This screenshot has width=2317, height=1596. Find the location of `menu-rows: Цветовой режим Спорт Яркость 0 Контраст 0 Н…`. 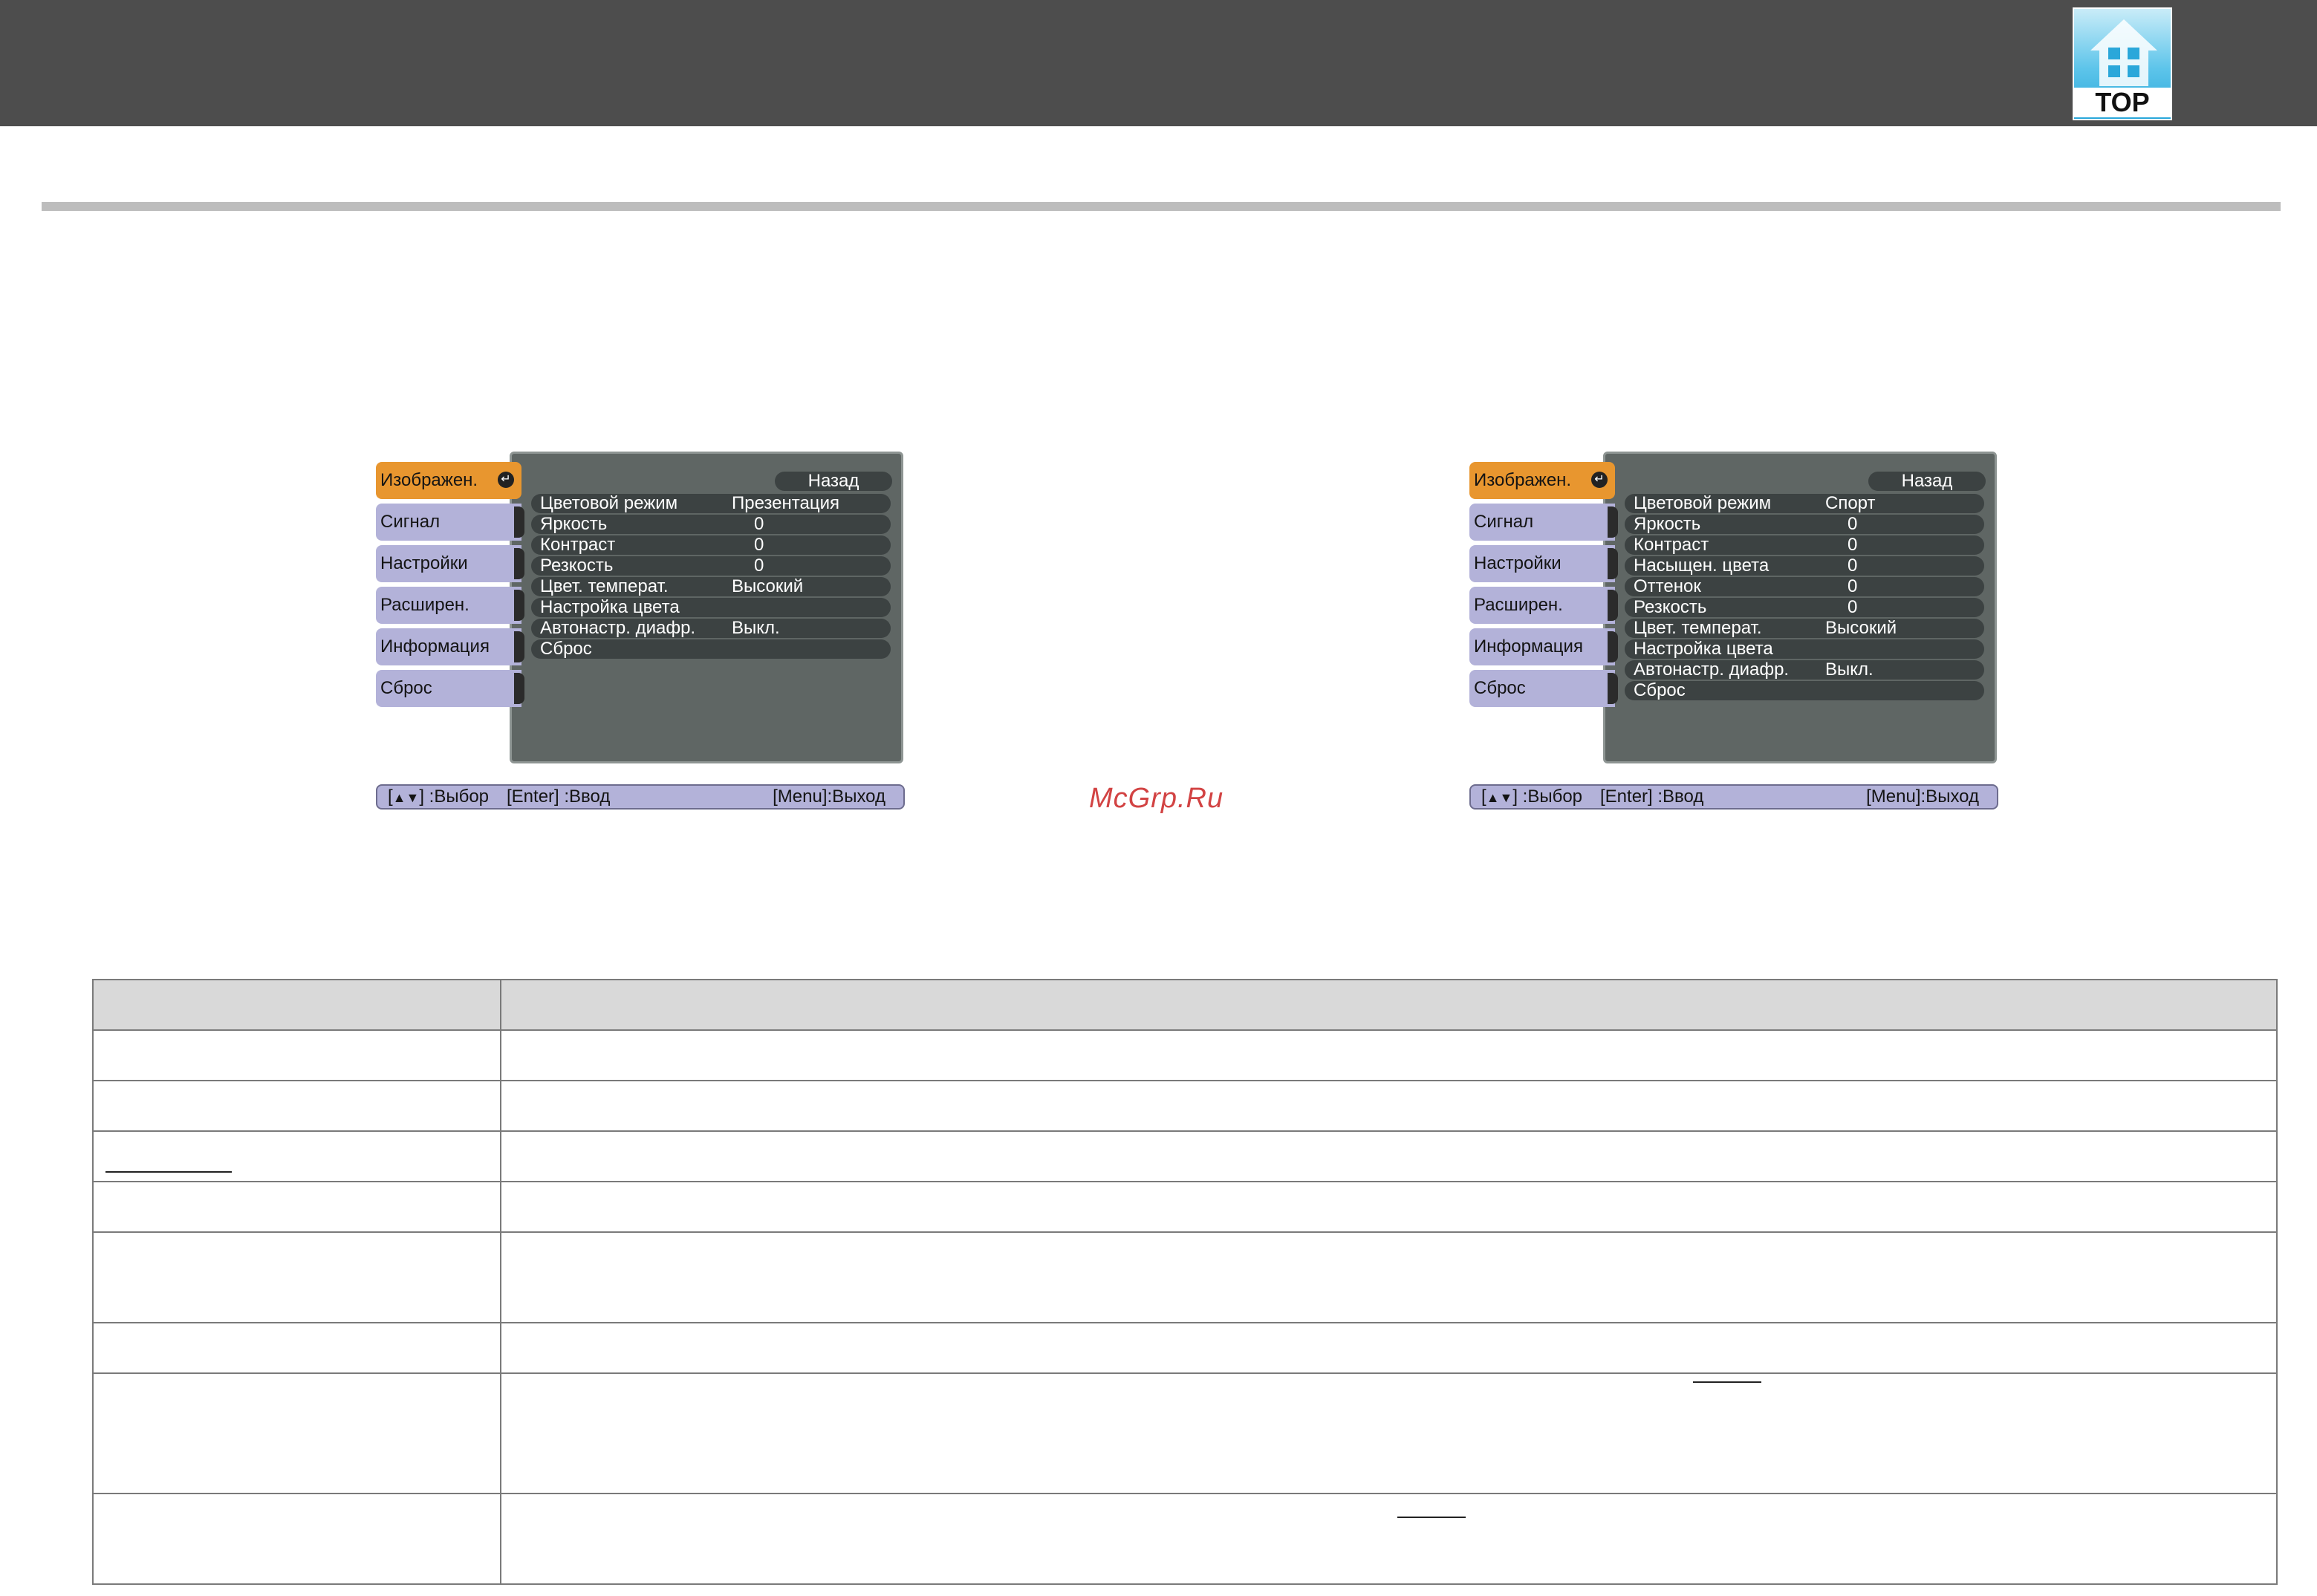

menu-rows: Цветовой режим Спорт Яркость 0 Контраст 0 Н… is located at coordinates (1804, 598).